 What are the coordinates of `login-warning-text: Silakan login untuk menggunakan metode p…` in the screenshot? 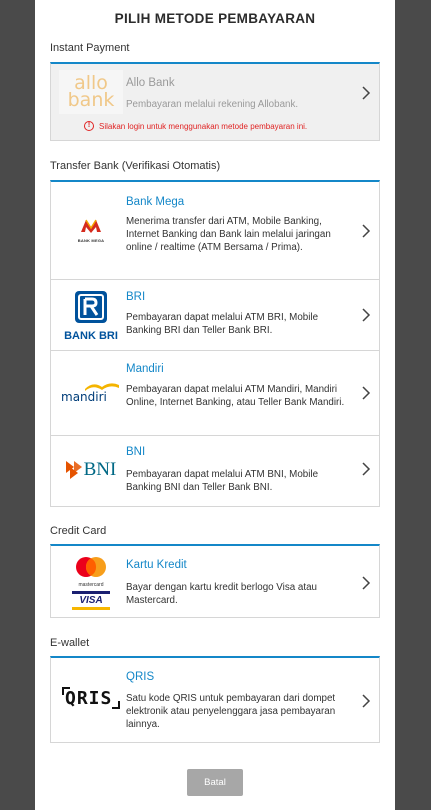 It's located at (203, 126).